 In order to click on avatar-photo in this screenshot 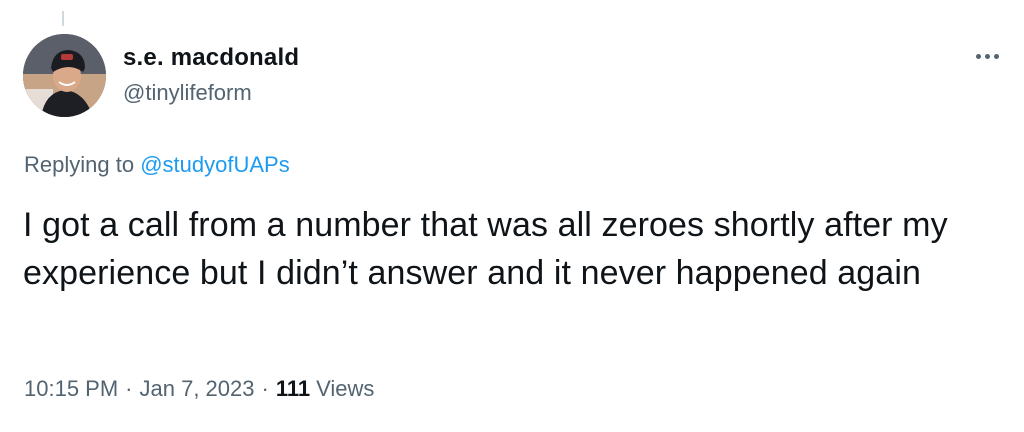, I will do `click(64, 75)`.